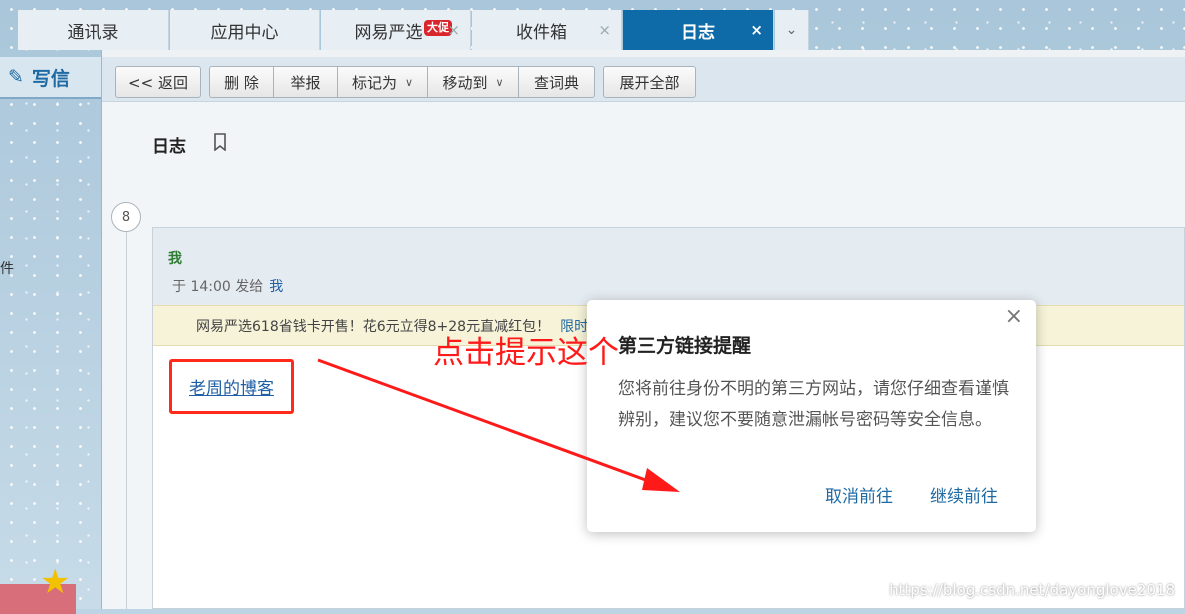 The image size is (1185, 614). I want to click on compose-label: 写信, so click(50, 78).